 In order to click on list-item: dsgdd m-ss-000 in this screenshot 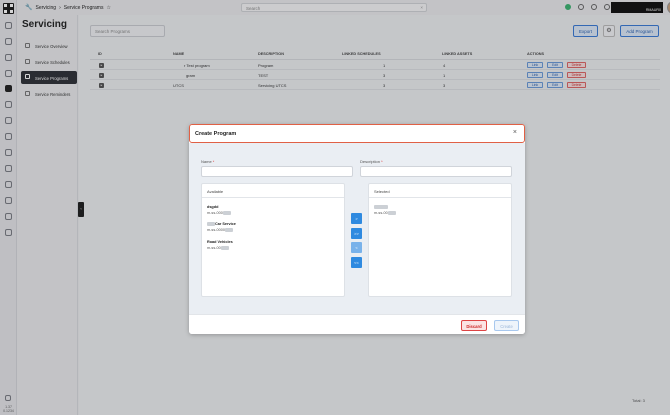, I will do `click(219, 210)`.